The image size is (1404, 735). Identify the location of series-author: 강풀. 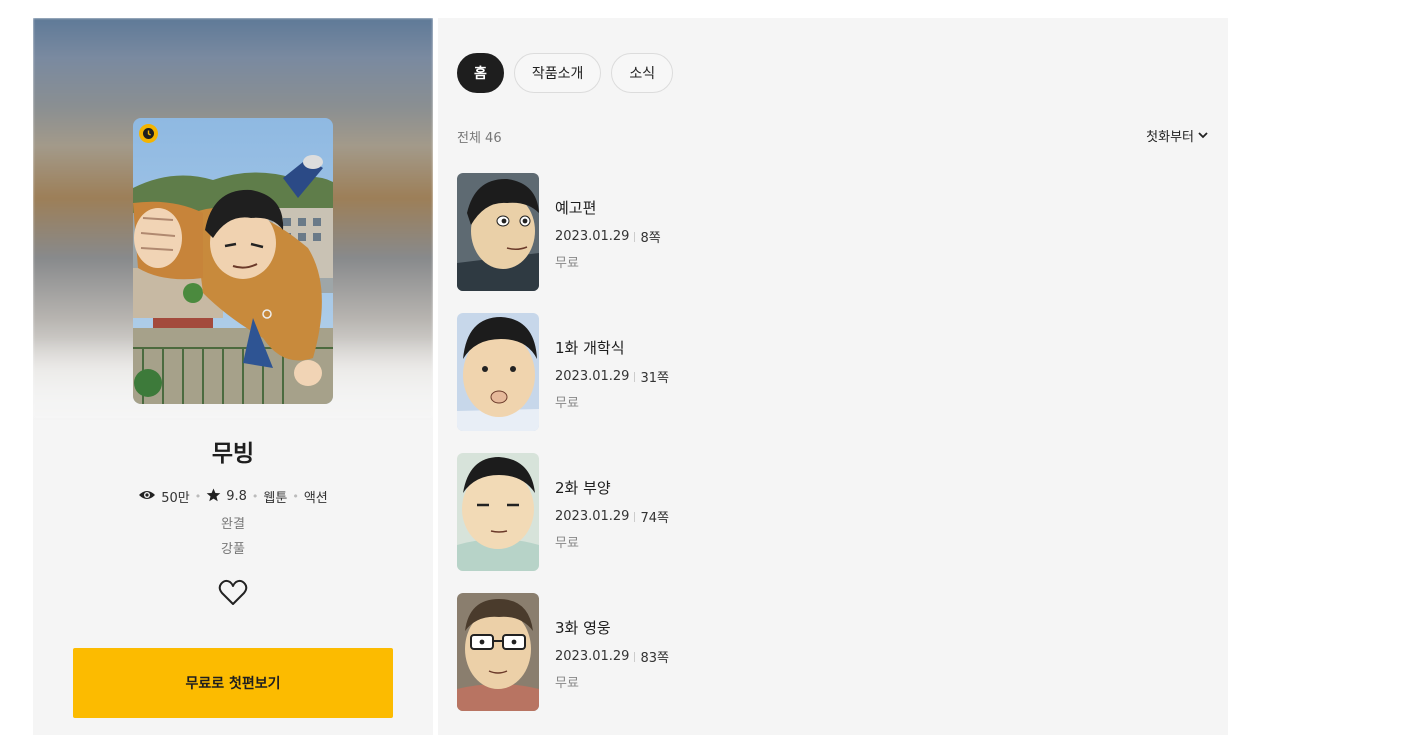
(233, 547).